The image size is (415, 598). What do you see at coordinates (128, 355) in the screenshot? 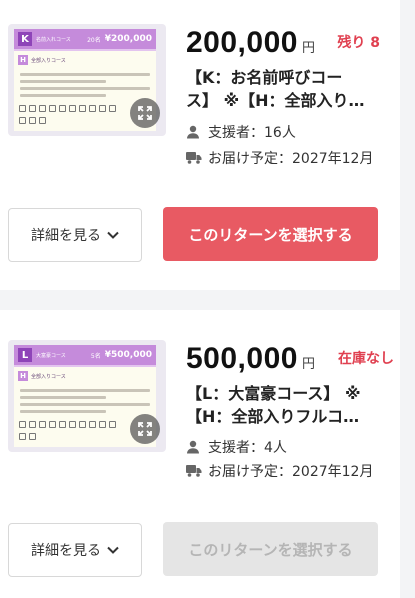
I see `thumbnail-price: ¥500,000` at bounding box center [128, 355].